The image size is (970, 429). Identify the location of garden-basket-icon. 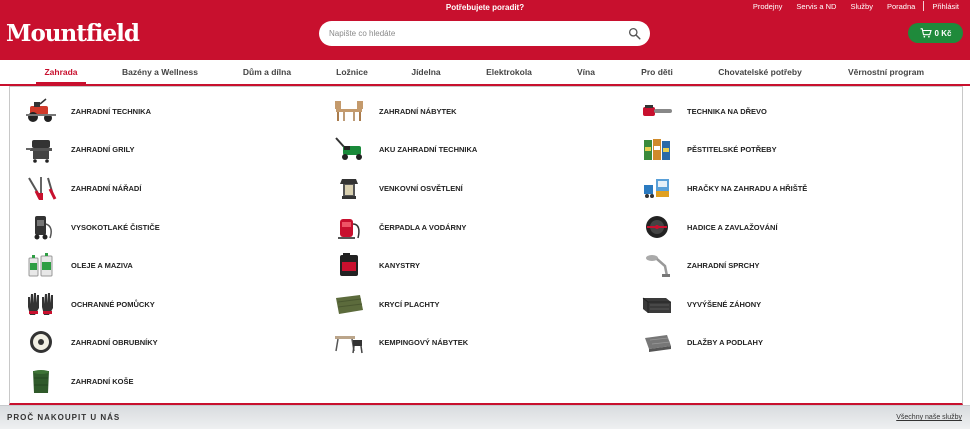
(41, 381).